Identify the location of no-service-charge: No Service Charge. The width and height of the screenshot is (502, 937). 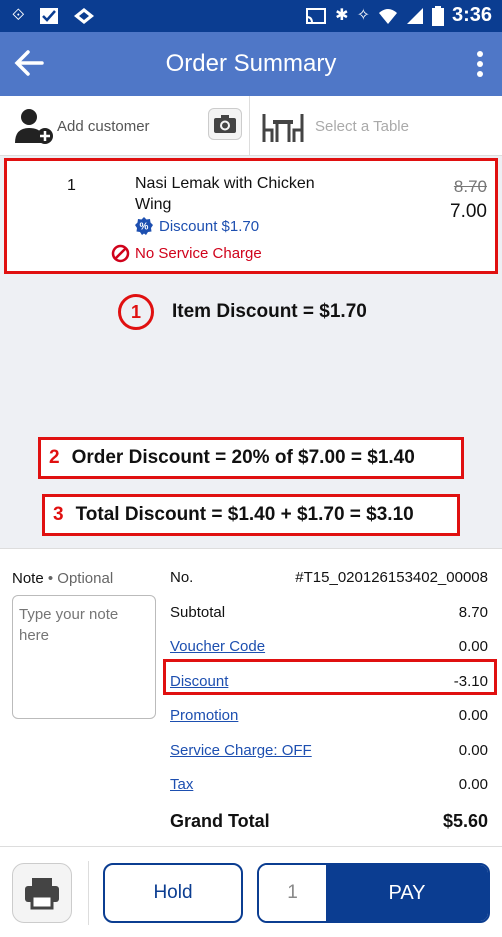
(186, 253).